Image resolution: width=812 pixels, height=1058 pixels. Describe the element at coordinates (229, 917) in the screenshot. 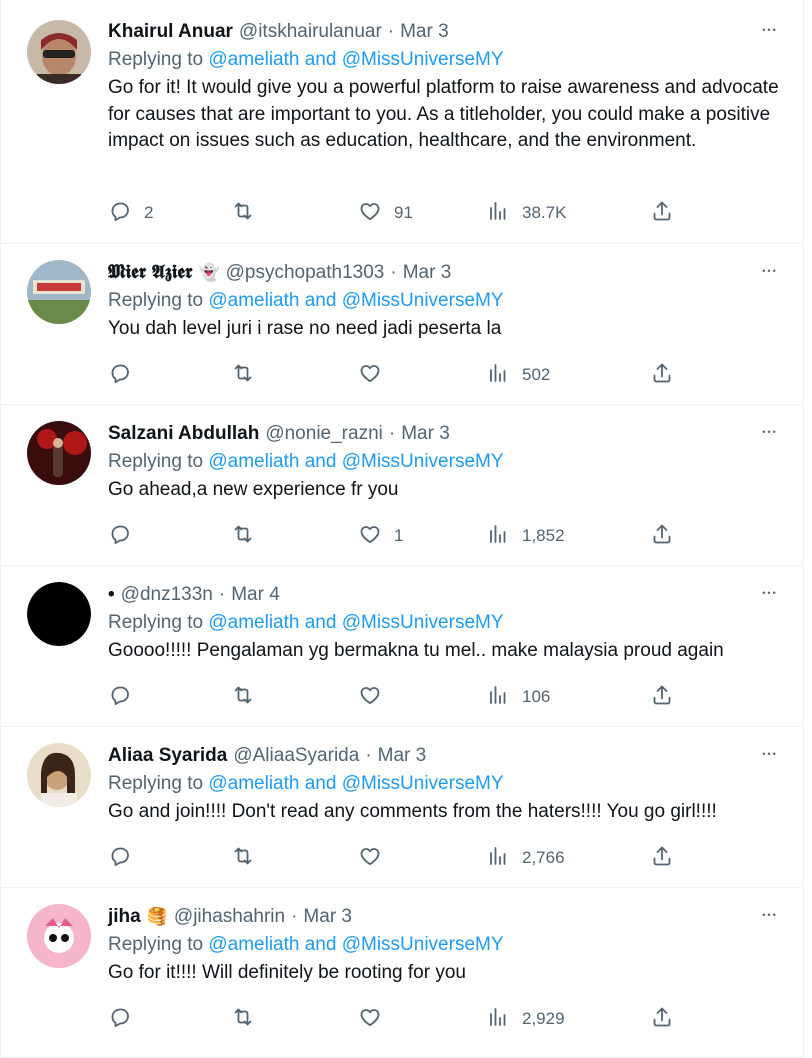

I see `user-handle: @jihashahrin` at that location.